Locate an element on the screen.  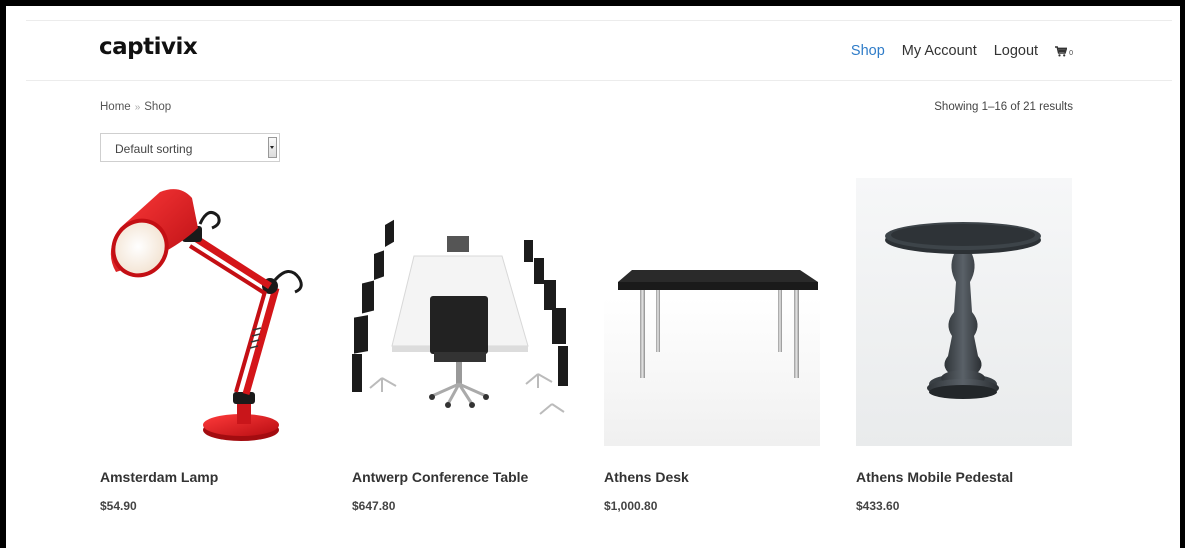
desk-lamp-image is located at coordinates (208, 312).